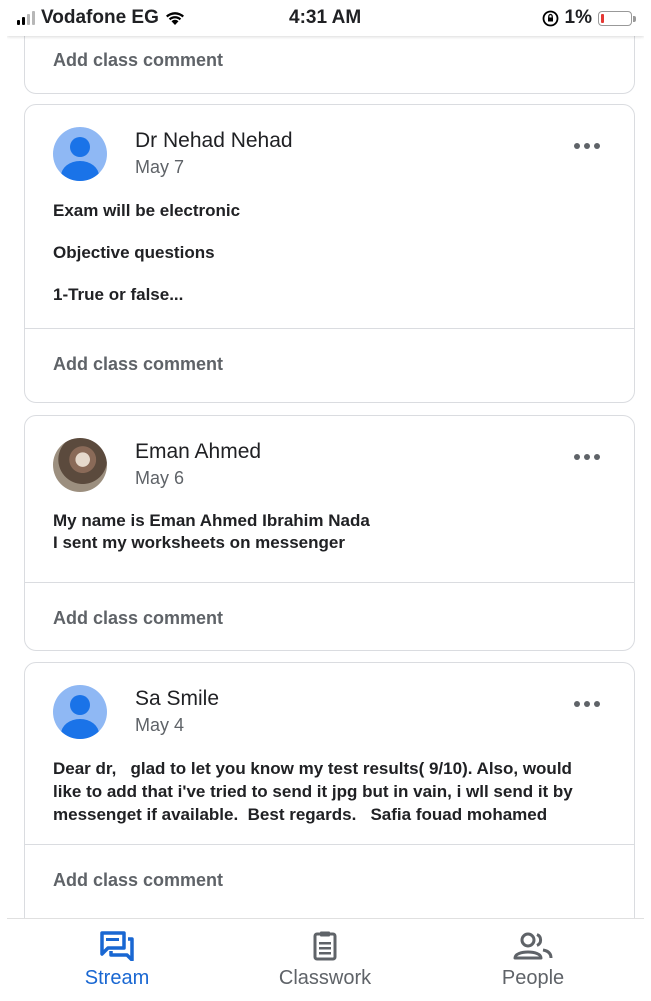 Image resolution: width=651 pixels, height=1001 pixels. Describe the element at coordinates (147, 210) in the screenshot. I see `post-line: Exam will be electronic` at that location.